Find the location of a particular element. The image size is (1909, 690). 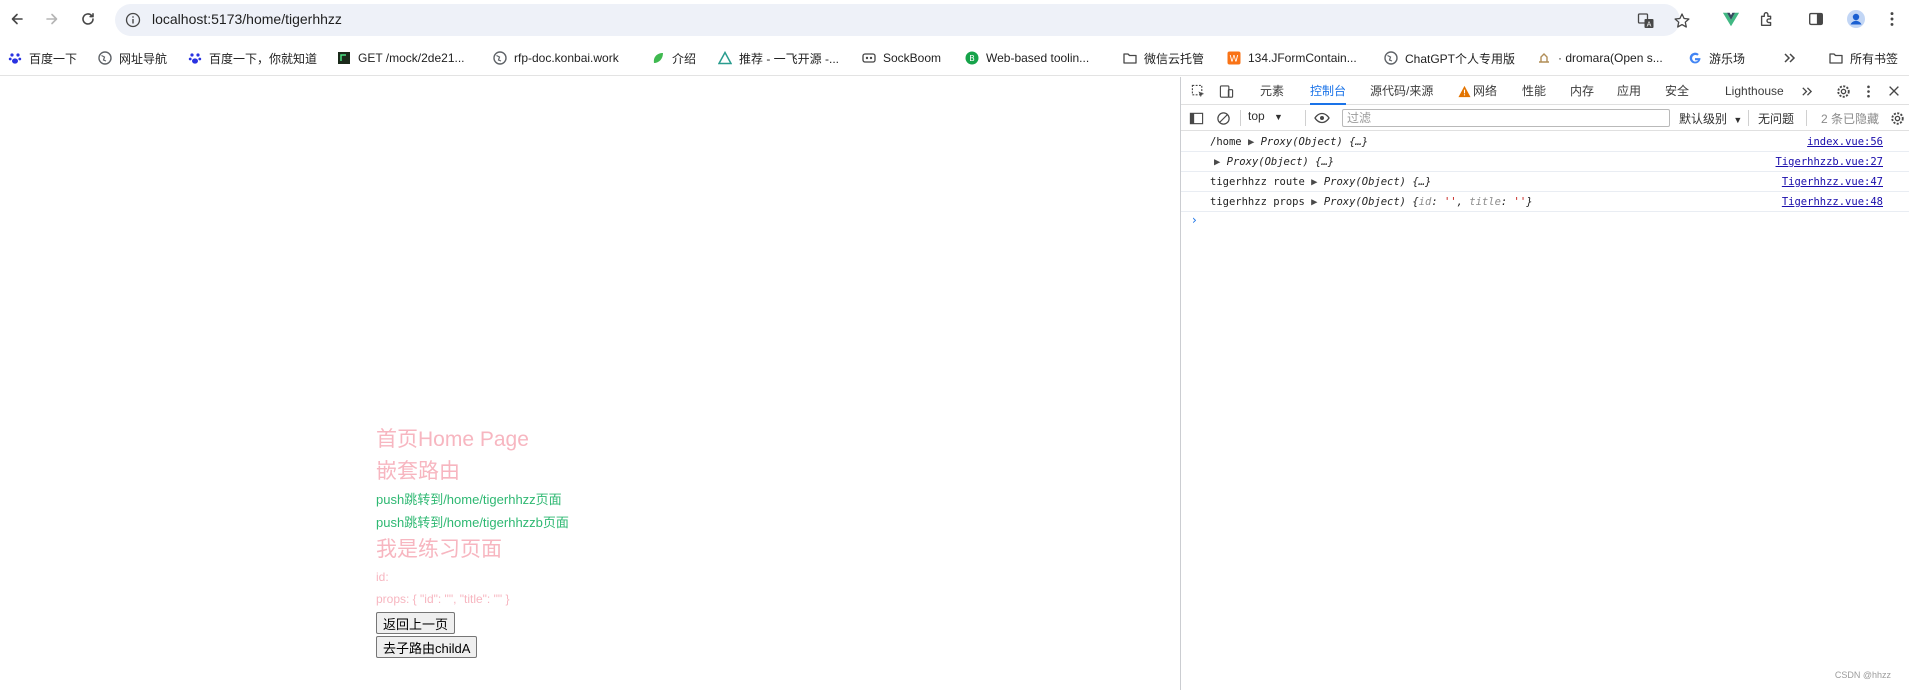

bookmark-chatgpt: ChatGPT个人专用版 is located at coordinates (1449, 58).